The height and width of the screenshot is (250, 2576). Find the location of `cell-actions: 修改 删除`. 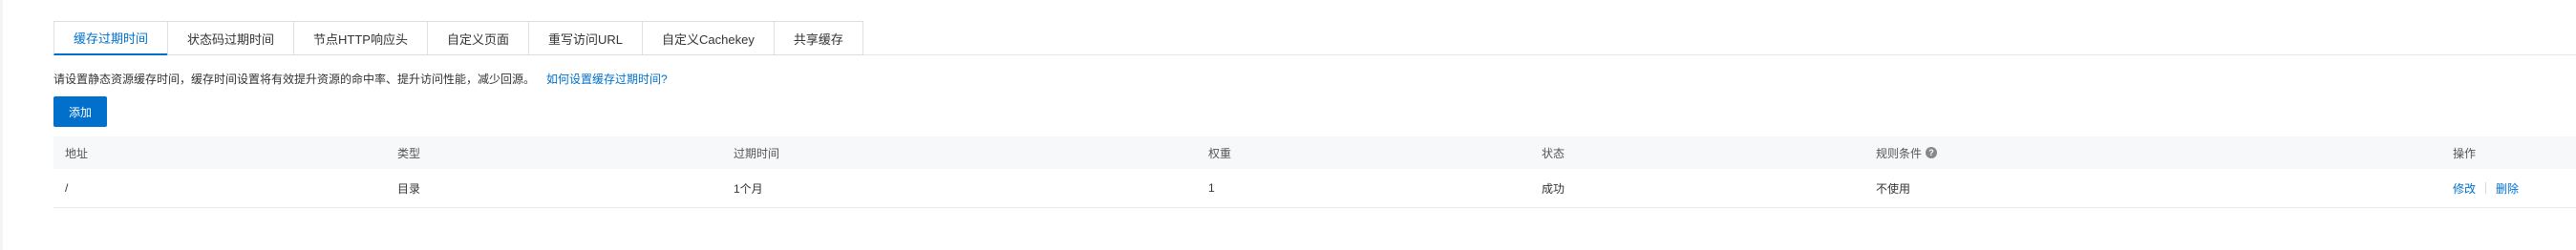

cell-actions: 修改 删除 is located at coordinates (2480, 188).